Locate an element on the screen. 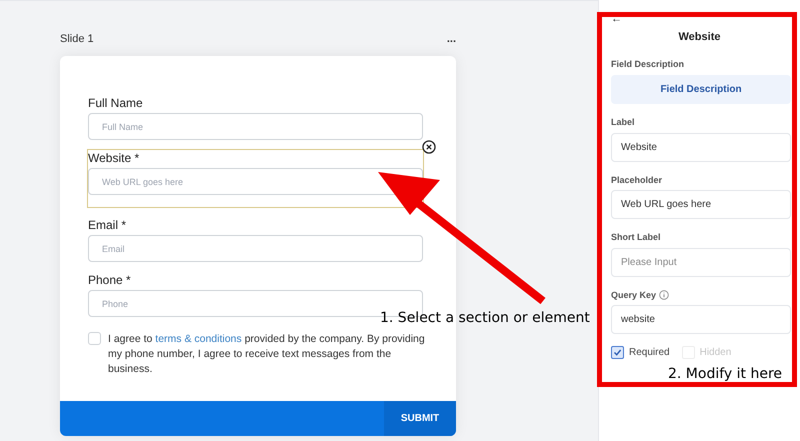 This screenshot has height=441, width=800. option-checkbox is located at coordinates (617, 352).